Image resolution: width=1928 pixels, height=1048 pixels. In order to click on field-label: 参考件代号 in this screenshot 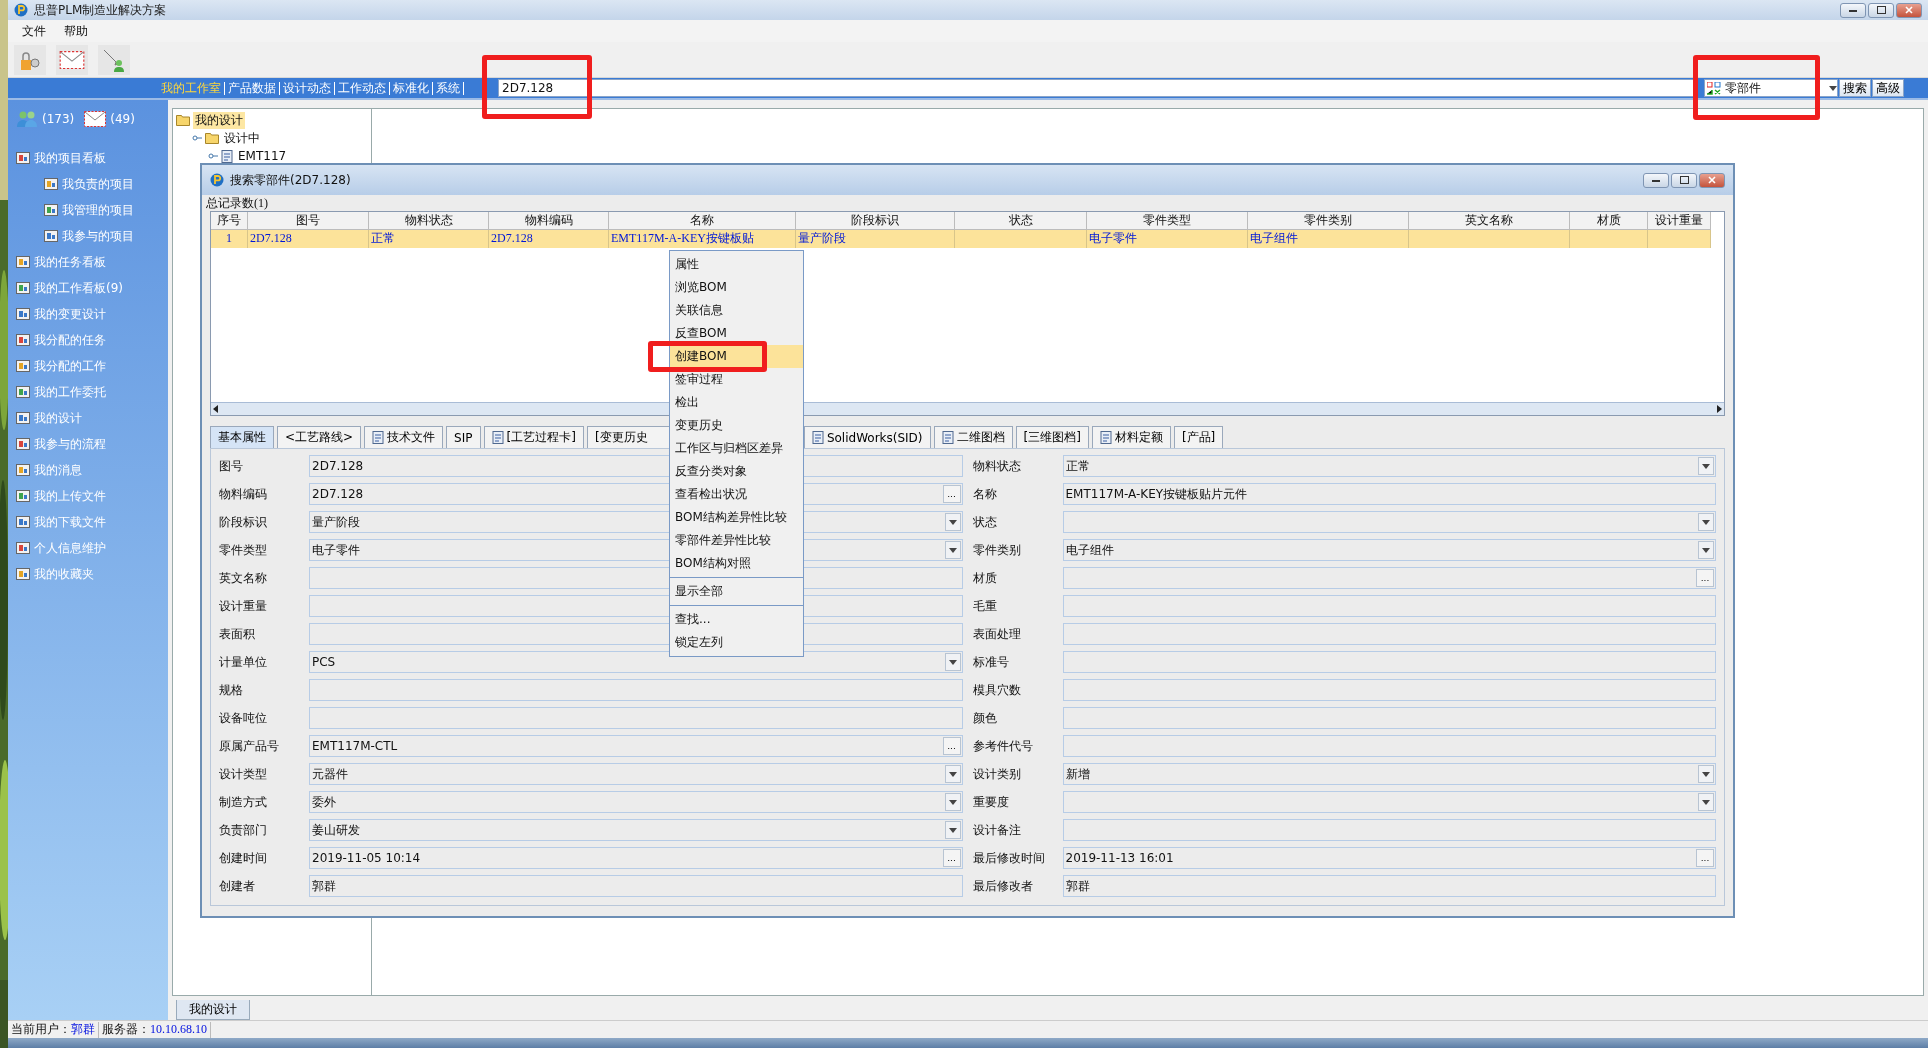, I will do `click(1003, 746)`.